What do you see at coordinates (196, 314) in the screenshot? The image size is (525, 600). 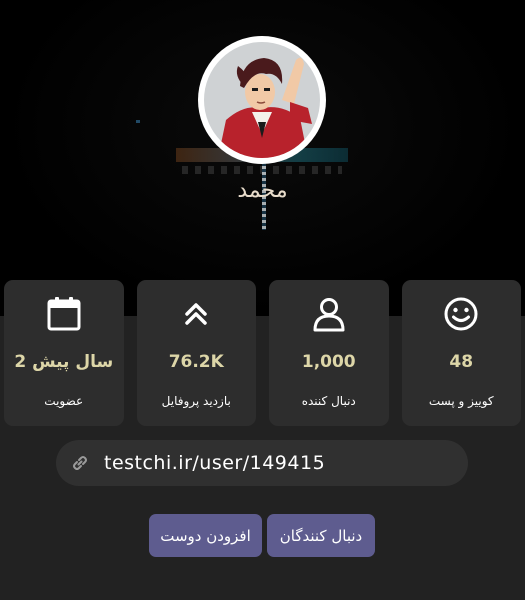 I see `chevrons-up-icon` at bounding box center [196, 314].